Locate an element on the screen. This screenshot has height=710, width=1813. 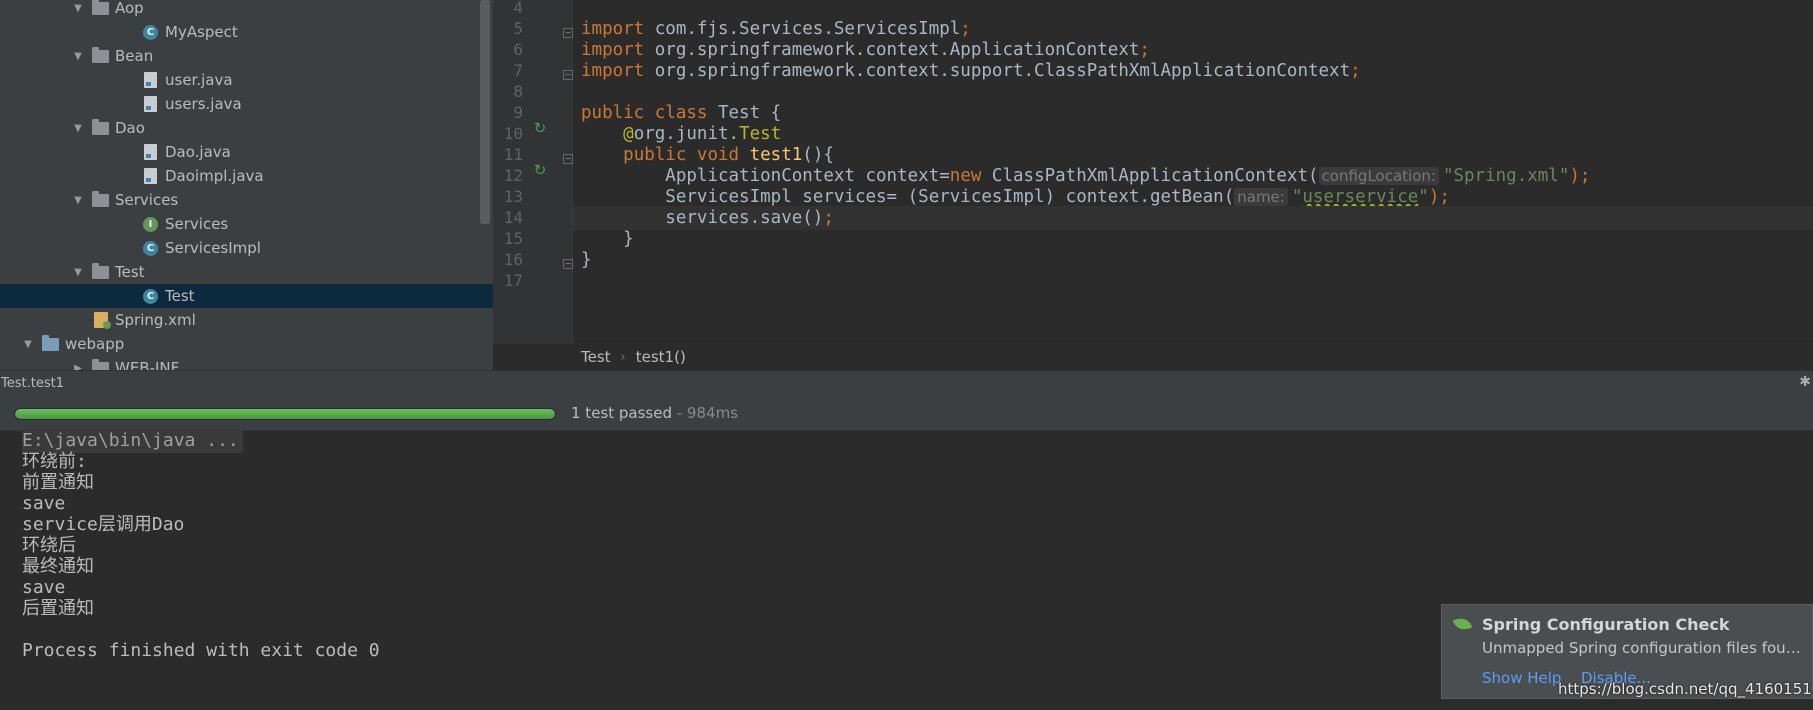
keyword: new is located at coordinates (965, 176).